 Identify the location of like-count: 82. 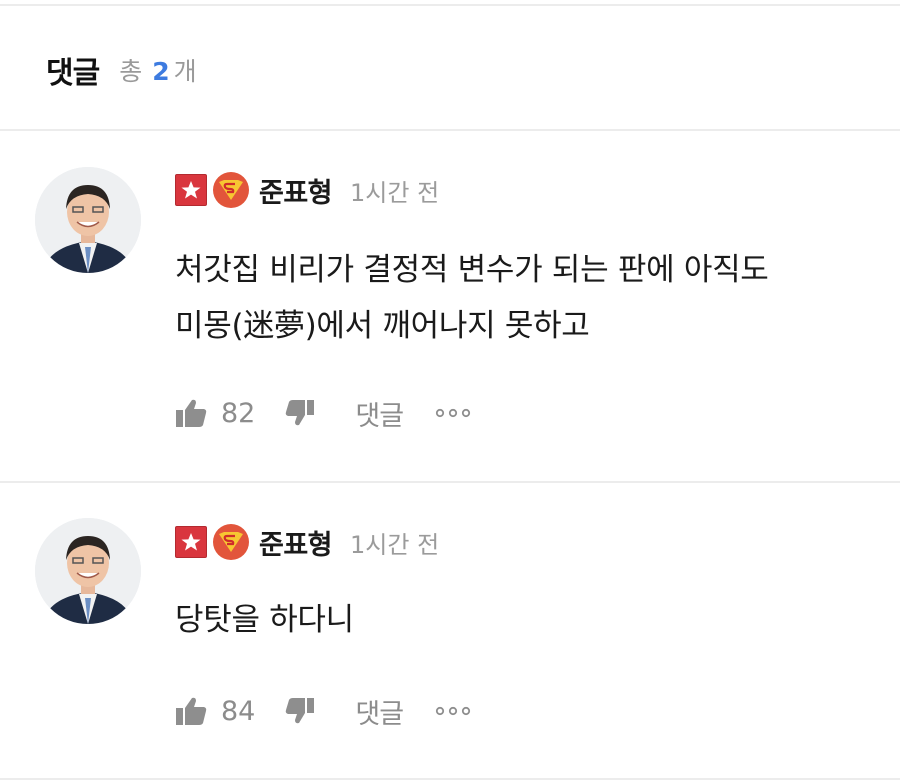
(238, 413).